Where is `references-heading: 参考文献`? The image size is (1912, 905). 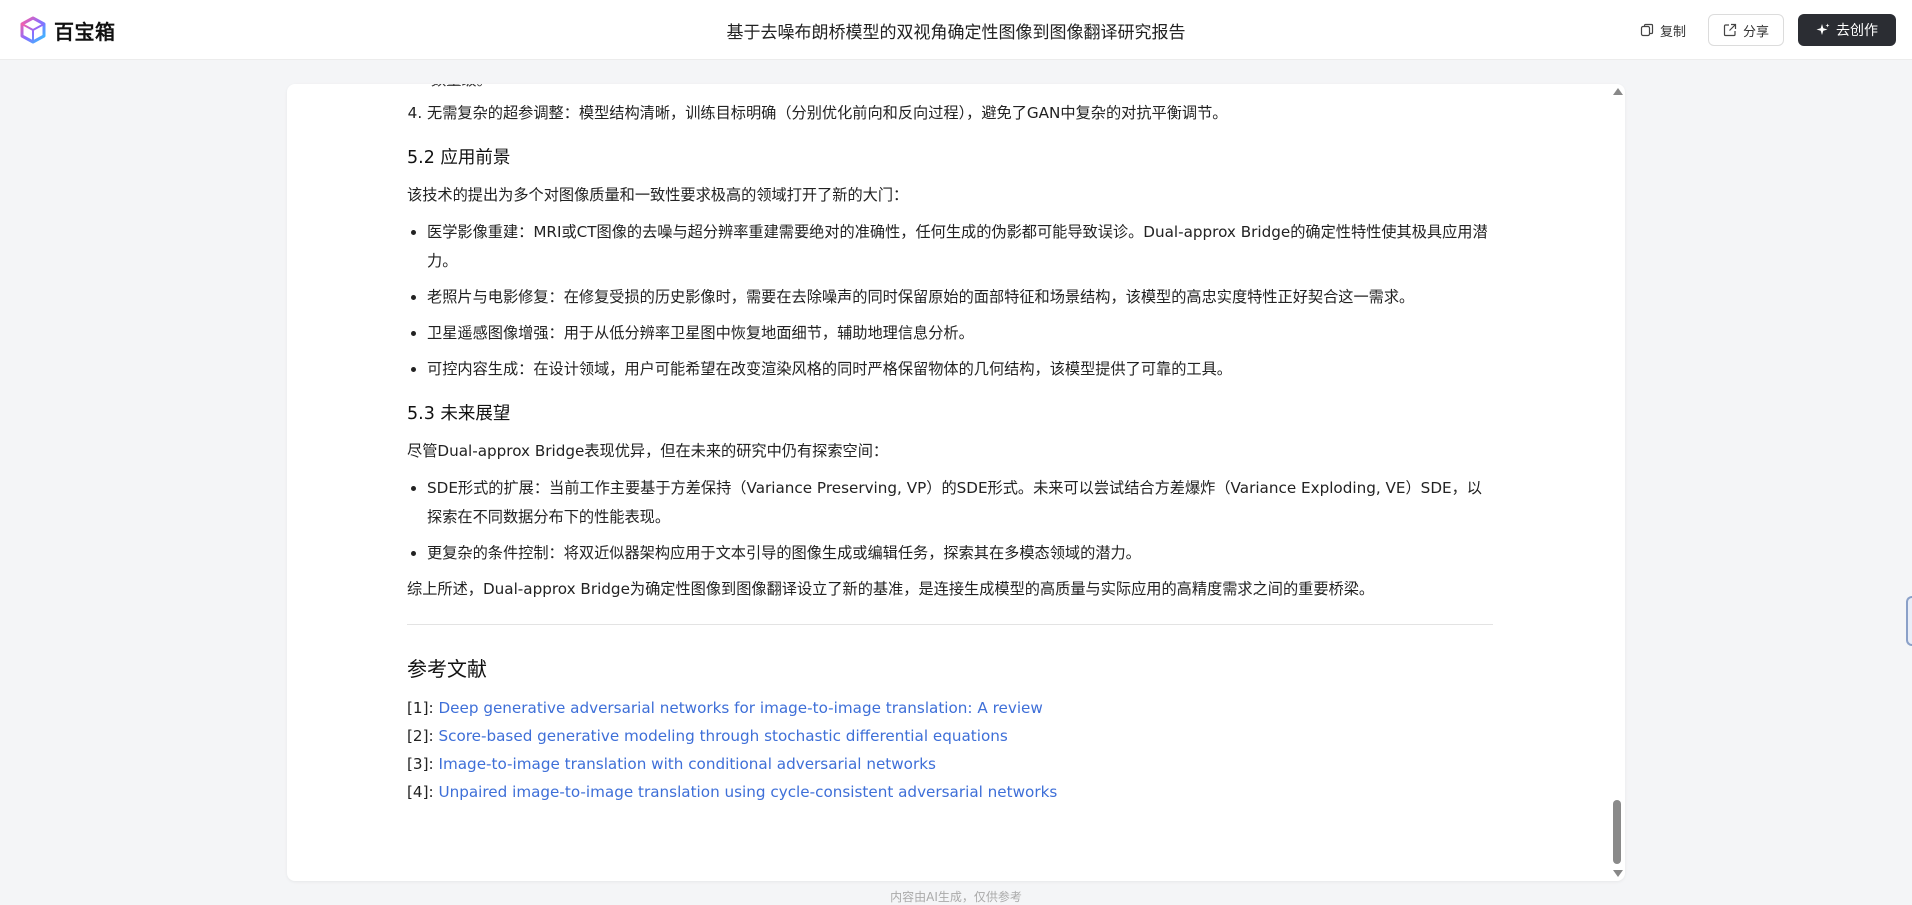
references-heading: 参考文献 is located at coordinates (447, 669).